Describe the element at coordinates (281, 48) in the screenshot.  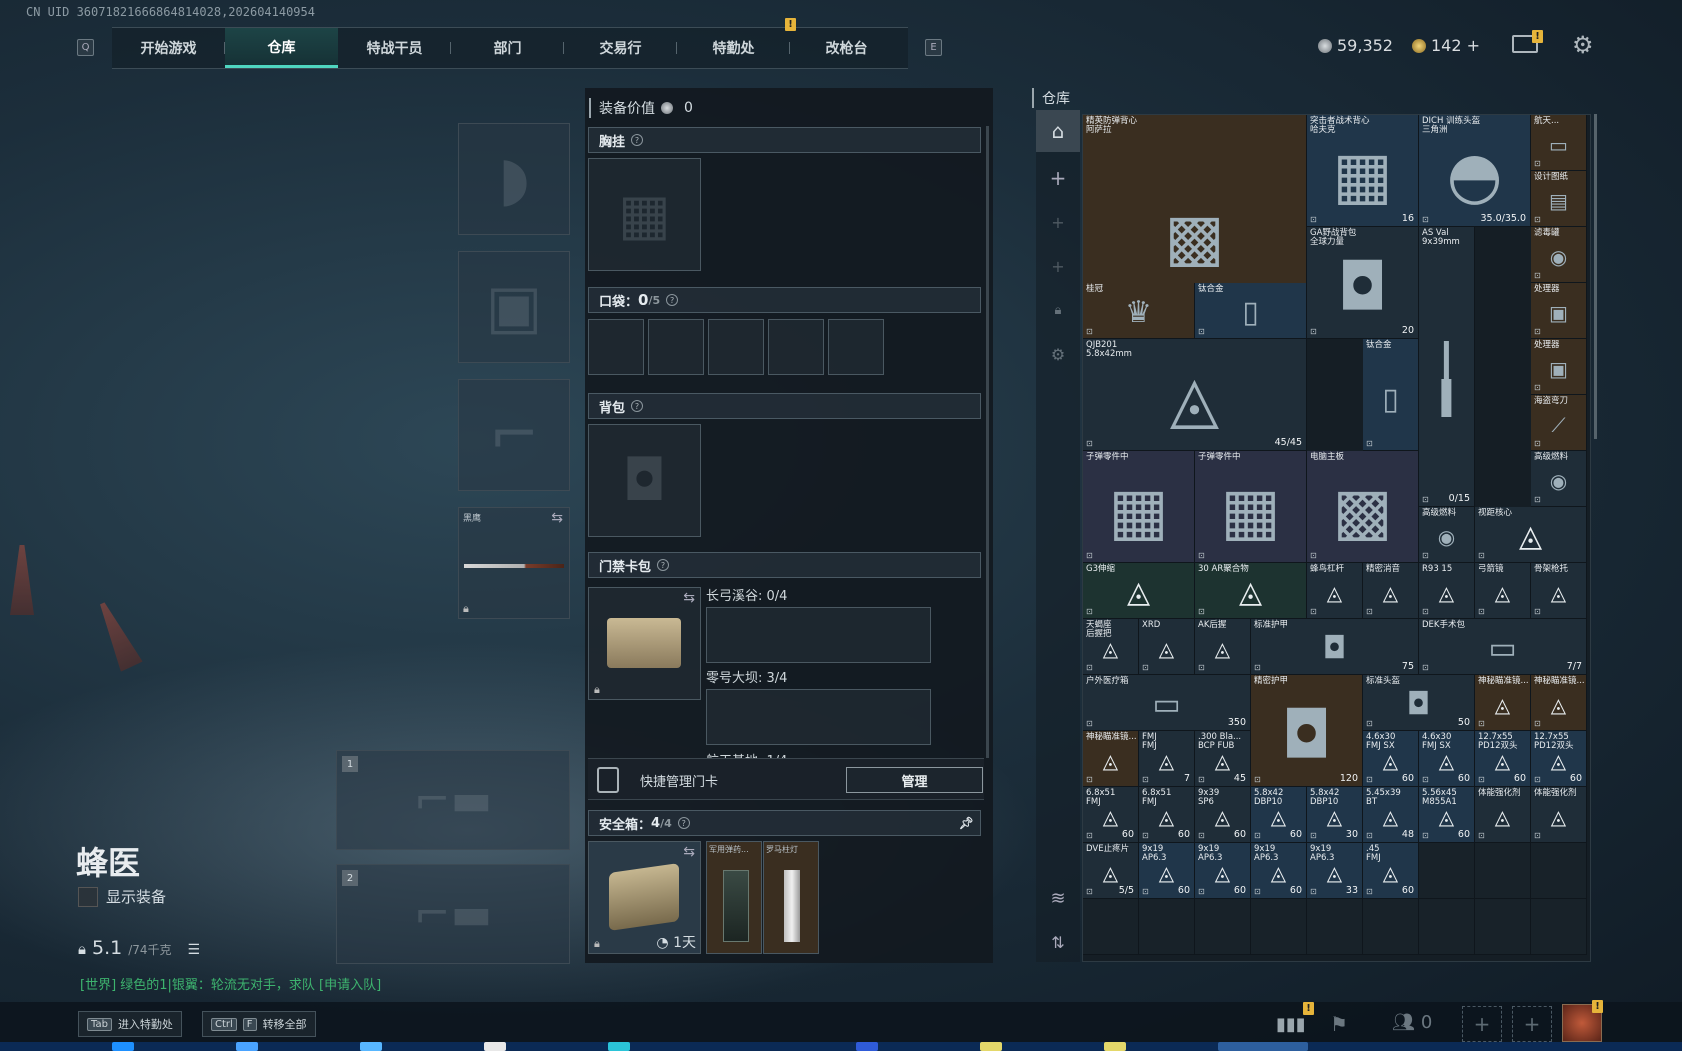
I see `nav-tab: 仓库` at that location.